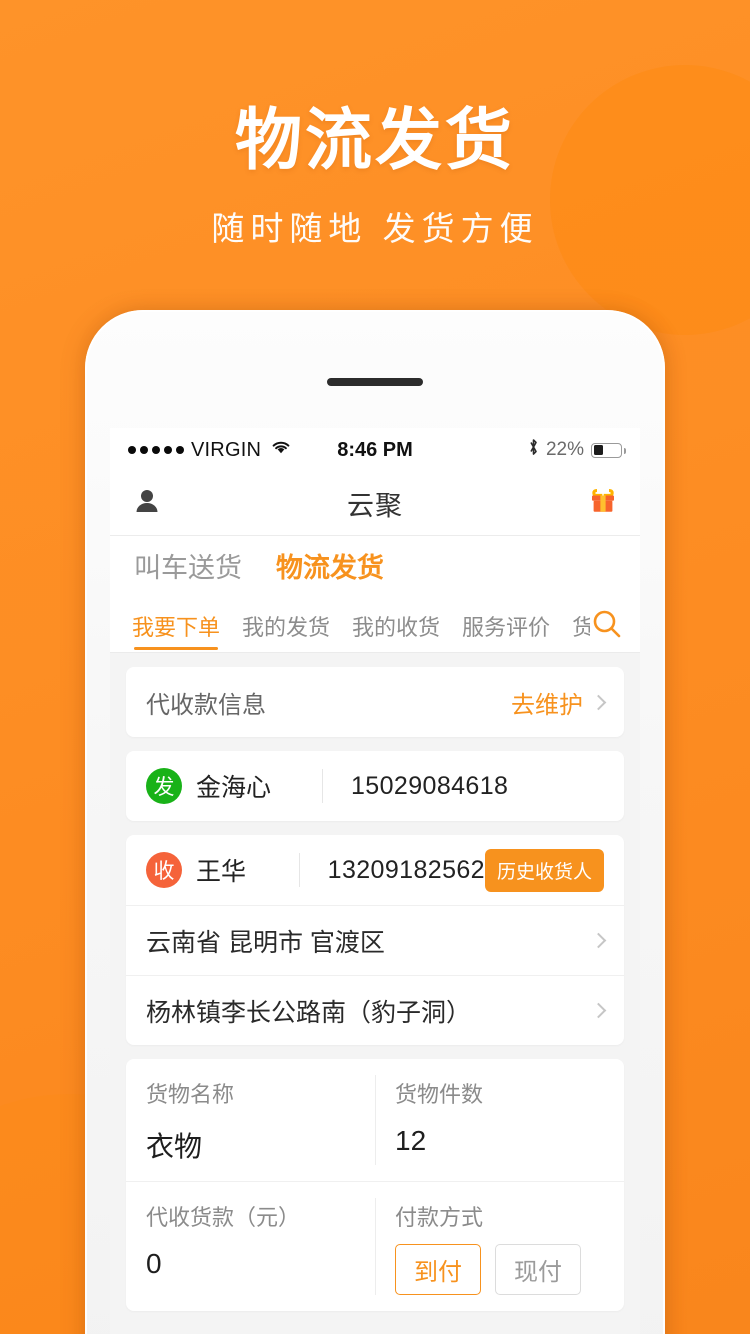 Image resolution: width=750 pixels, height=1334 pixels. I want to click on main-tab-call-delivery: 叫车送货, so click(188, 565).